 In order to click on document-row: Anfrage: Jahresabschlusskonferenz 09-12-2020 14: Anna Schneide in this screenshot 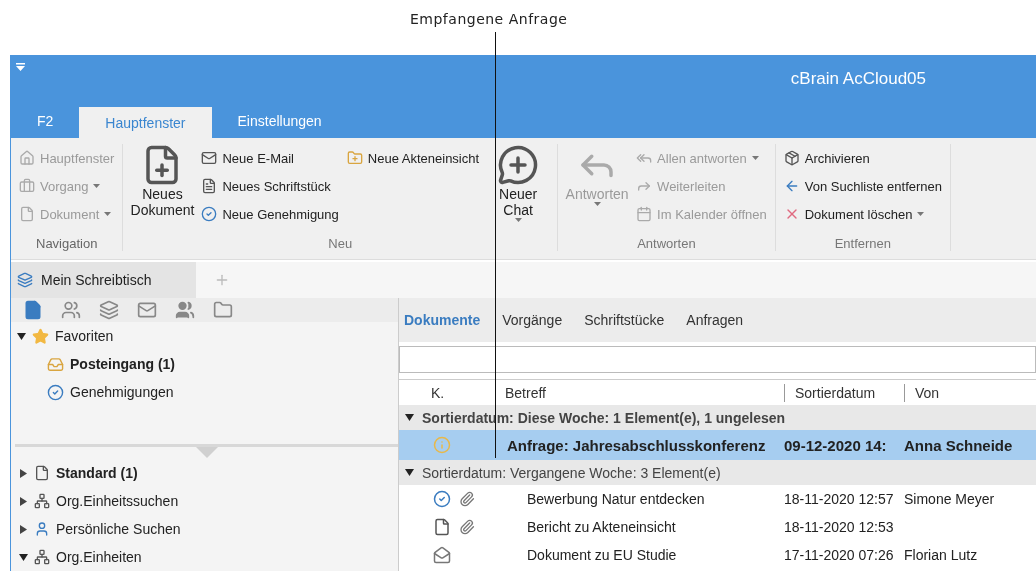, I will do `click(717, 445)`.